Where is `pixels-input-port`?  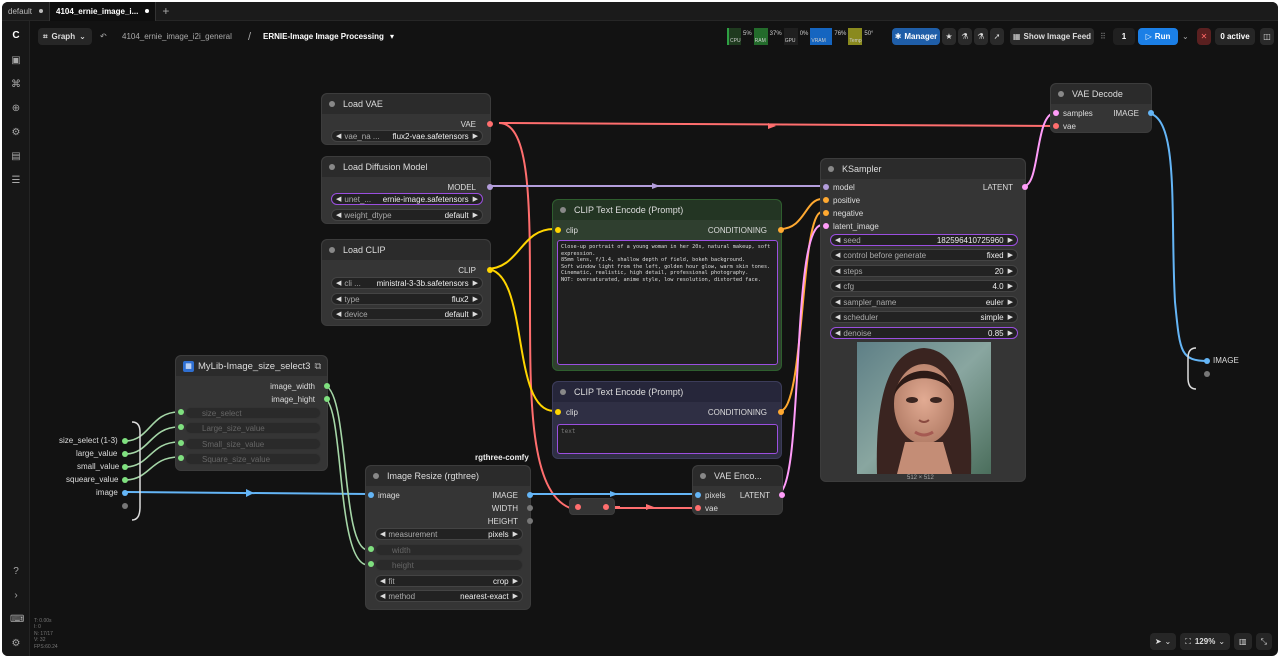
pixels-input-port is located at coordinates (698, 495).